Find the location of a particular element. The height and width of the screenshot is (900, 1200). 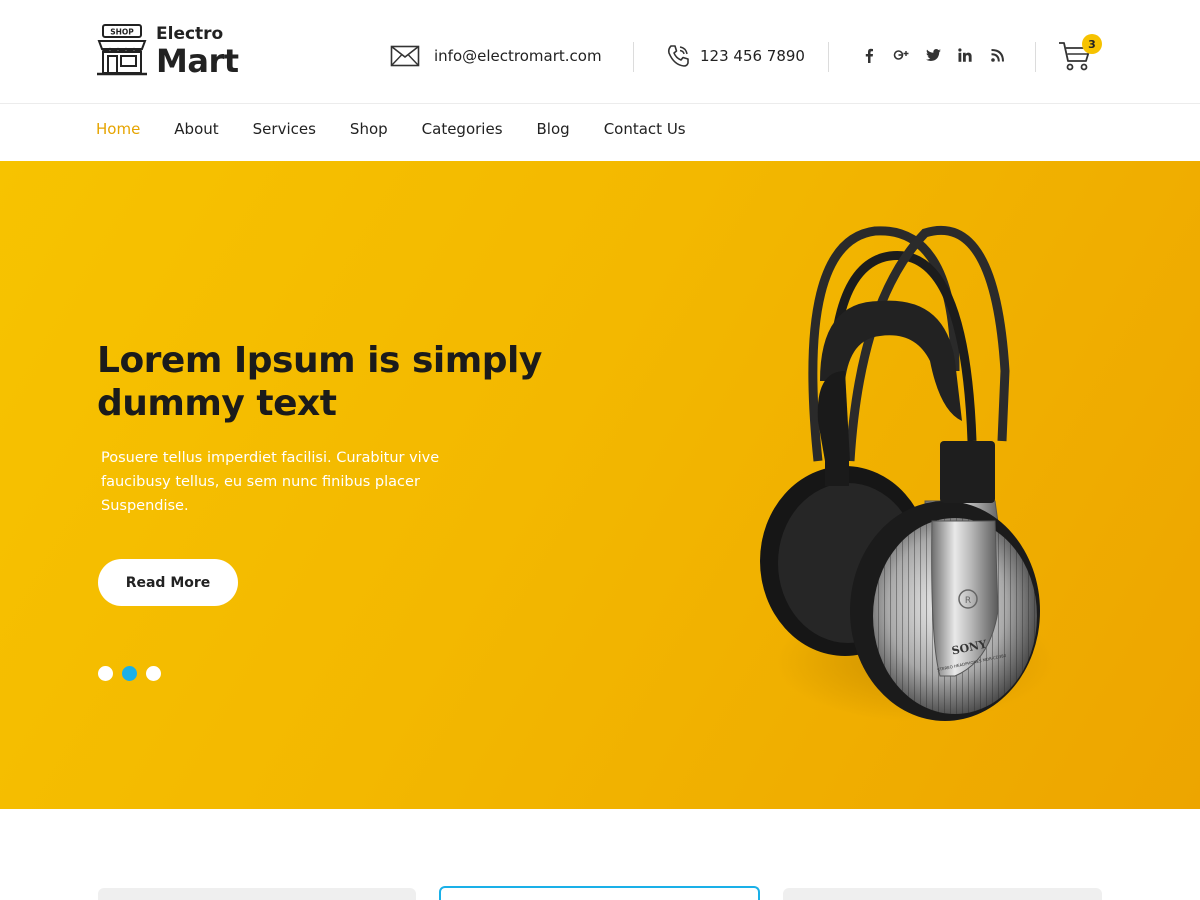

header-email: info@electromart.com is located at coordinates (496, 56).